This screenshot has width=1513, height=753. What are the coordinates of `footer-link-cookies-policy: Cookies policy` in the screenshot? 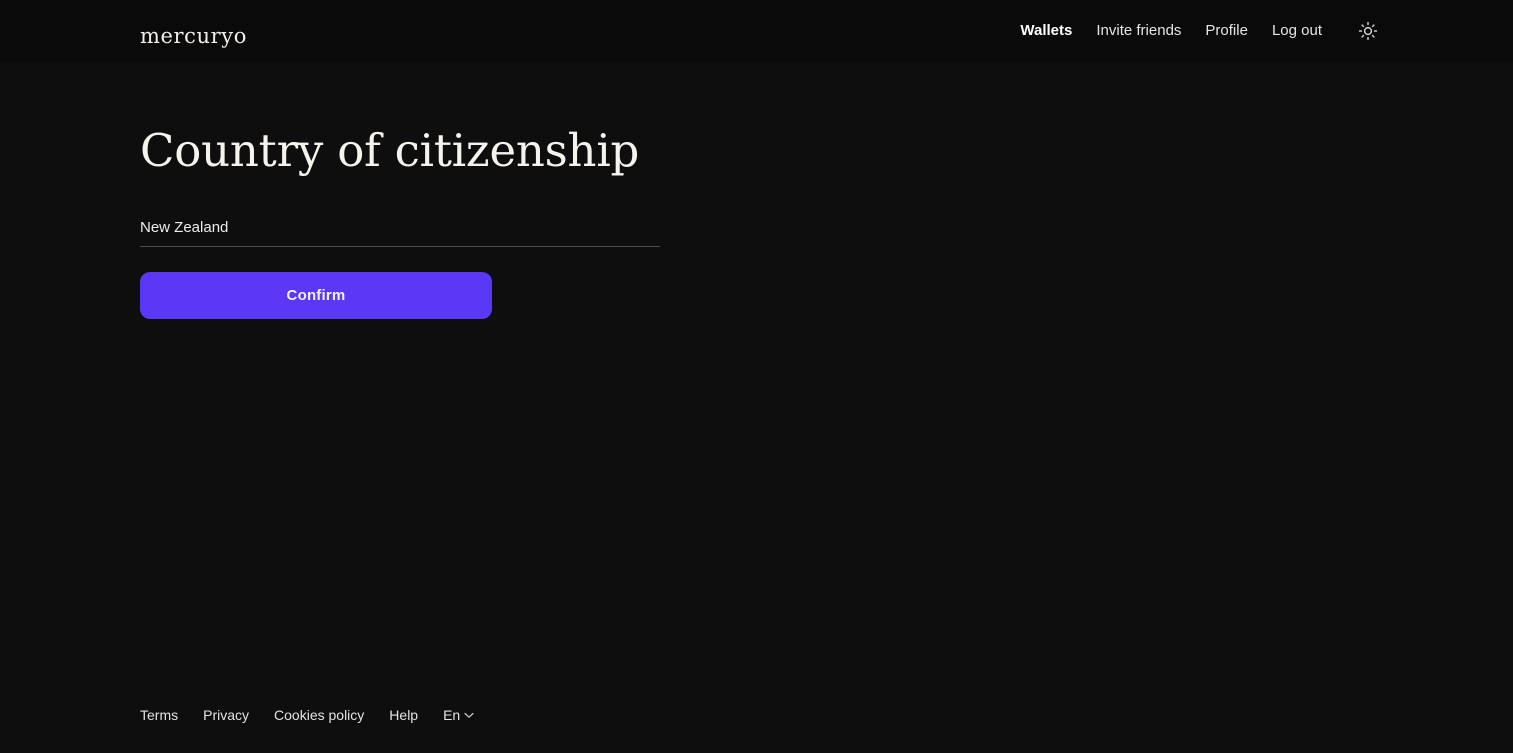 It's located at (319, 715).